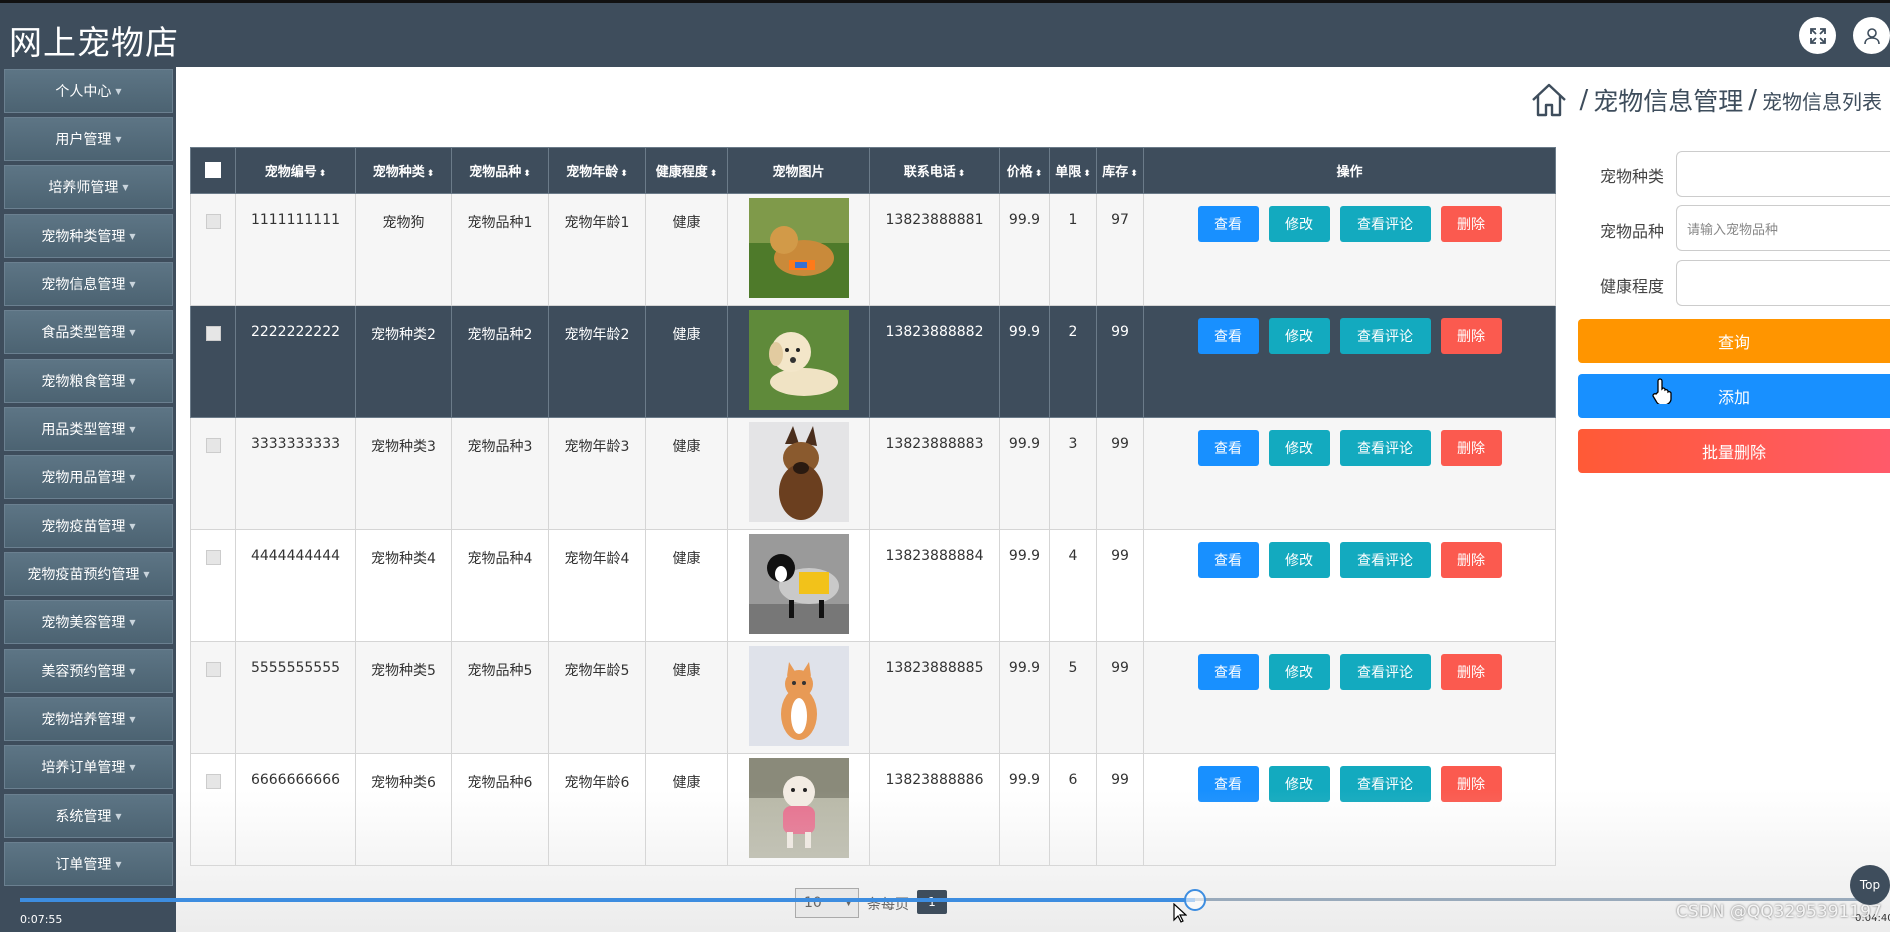  Describe the element at coordinates (1734, 396) in the screenshot. I see `add-button: 添加` at that location.